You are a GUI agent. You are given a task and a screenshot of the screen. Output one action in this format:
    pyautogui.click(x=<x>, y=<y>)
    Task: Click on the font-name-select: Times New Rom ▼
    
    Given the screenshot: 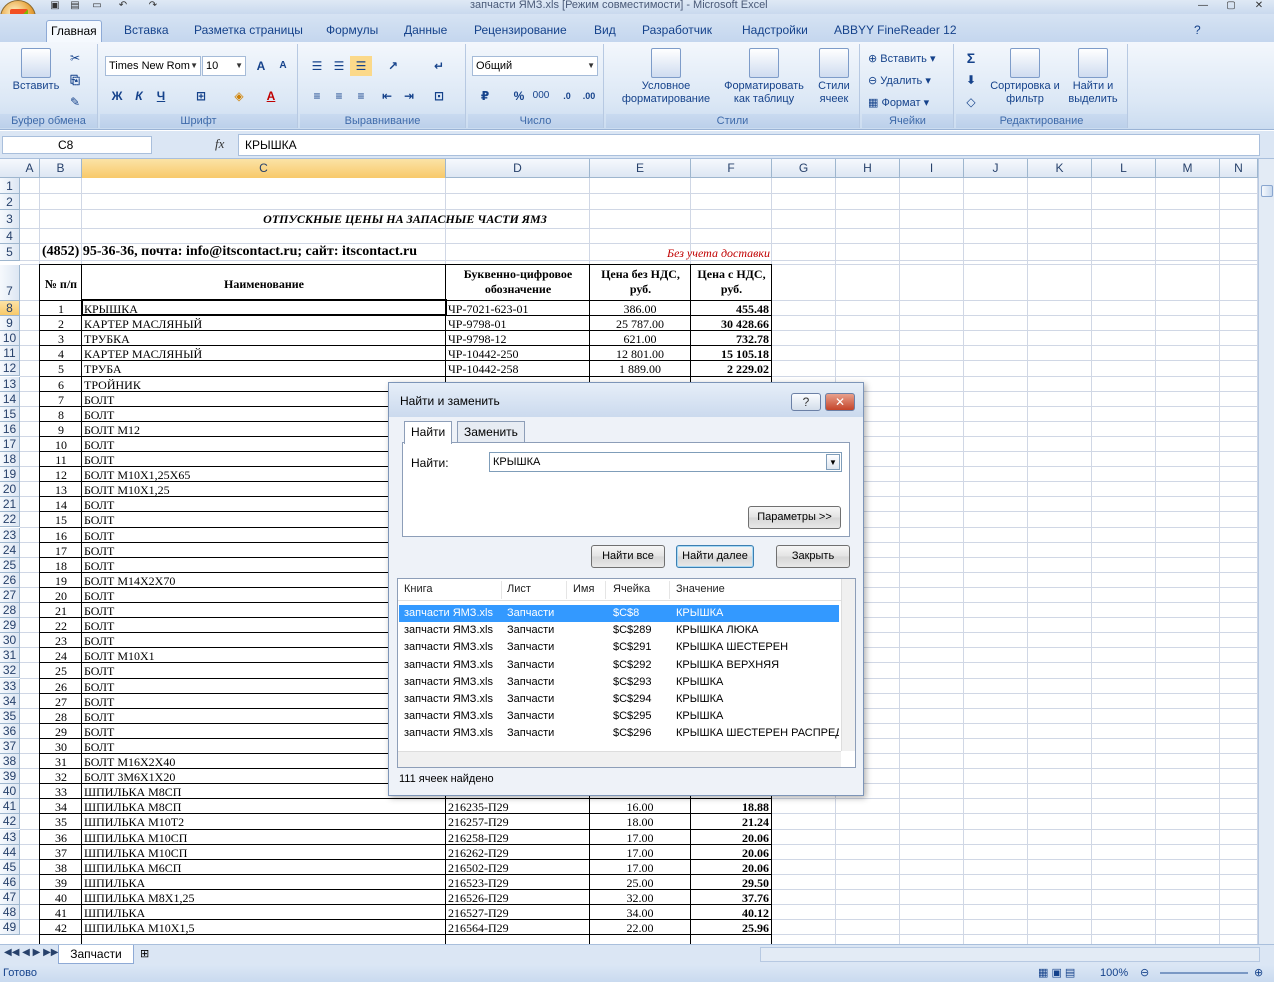 What is the action you would take?
    pyautogui.click(x=153, y=66)
    